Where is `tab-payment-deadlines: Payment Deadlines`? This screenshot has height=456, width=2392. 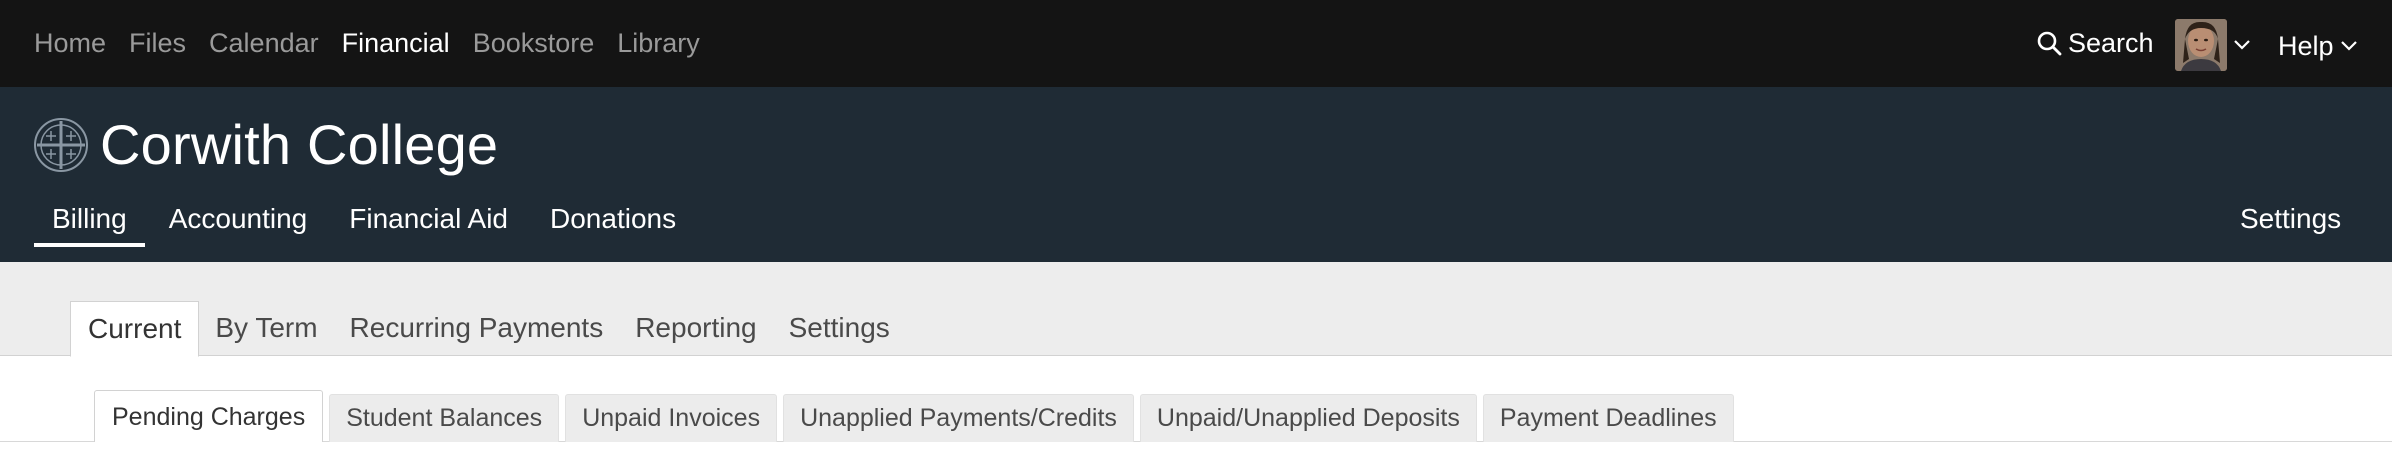
tab-payment-deadlines: Payment Deadlines is located at coordinates (1608, 418).